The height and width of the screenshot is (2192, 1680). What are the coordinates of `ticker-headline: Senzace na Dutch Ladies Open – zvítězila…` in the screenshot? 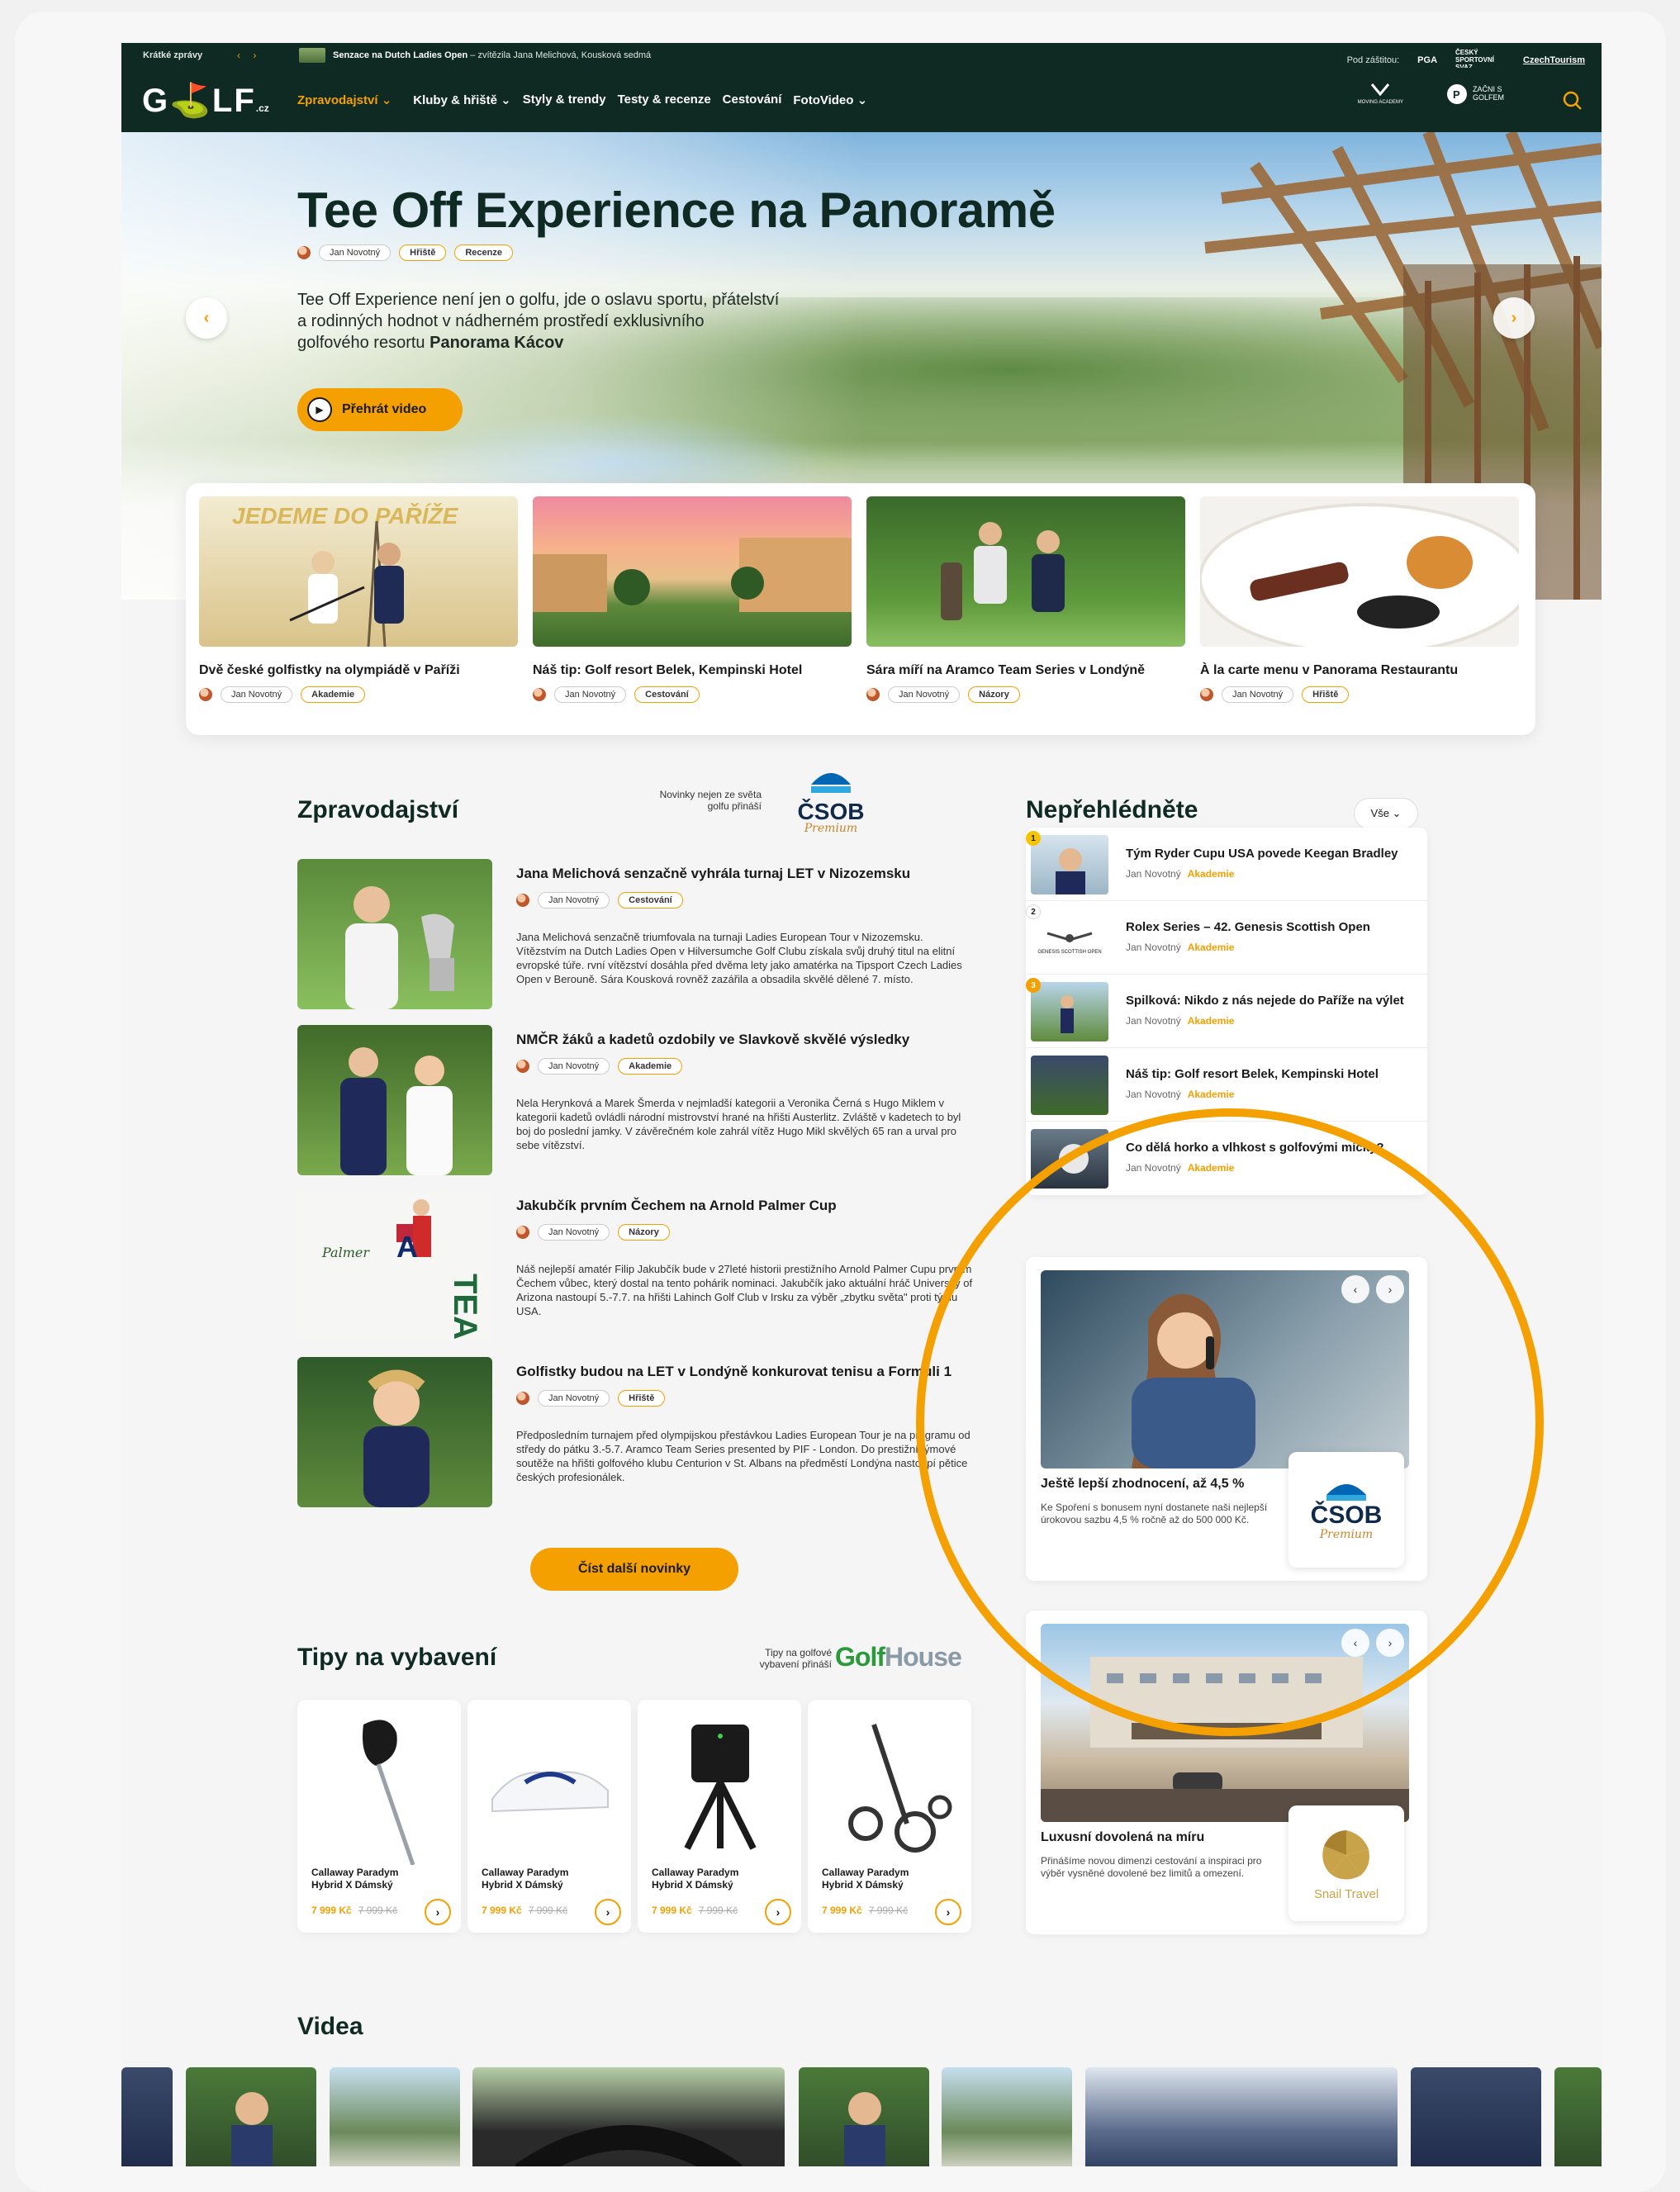 It's located at (492, 55).